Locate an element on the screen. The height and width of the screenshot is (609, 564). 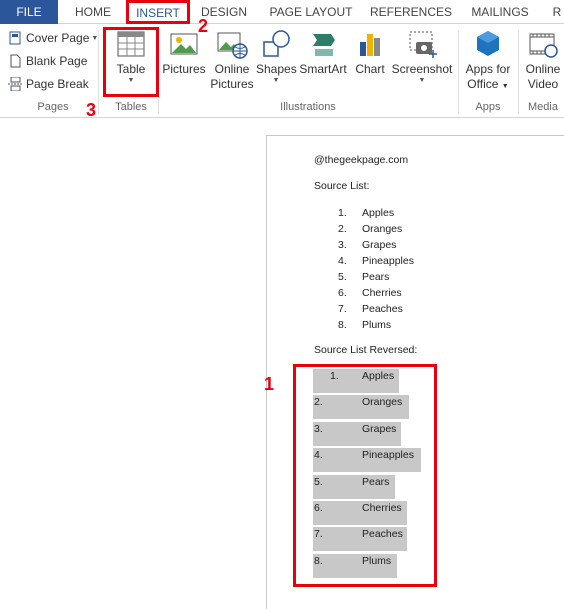
screenshot-icon is located at coordinates (423, 44).